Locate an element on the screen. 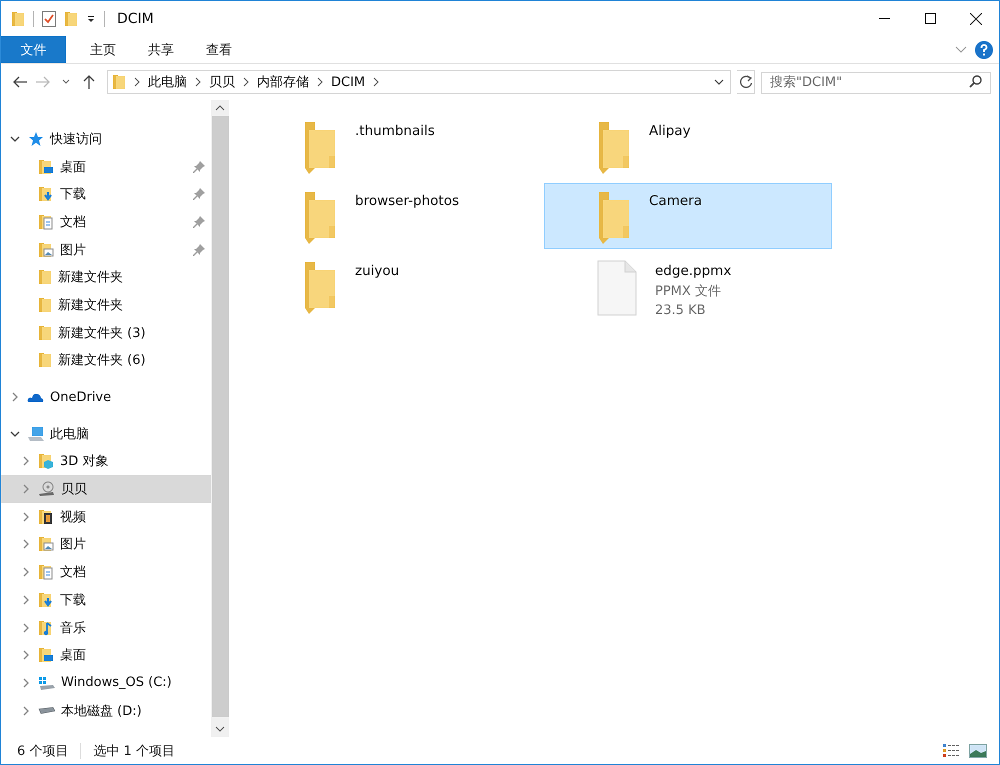 The width and height of the screenshot is (1000, 765). nav-item: 视频 is located at coordinates (106, 516).